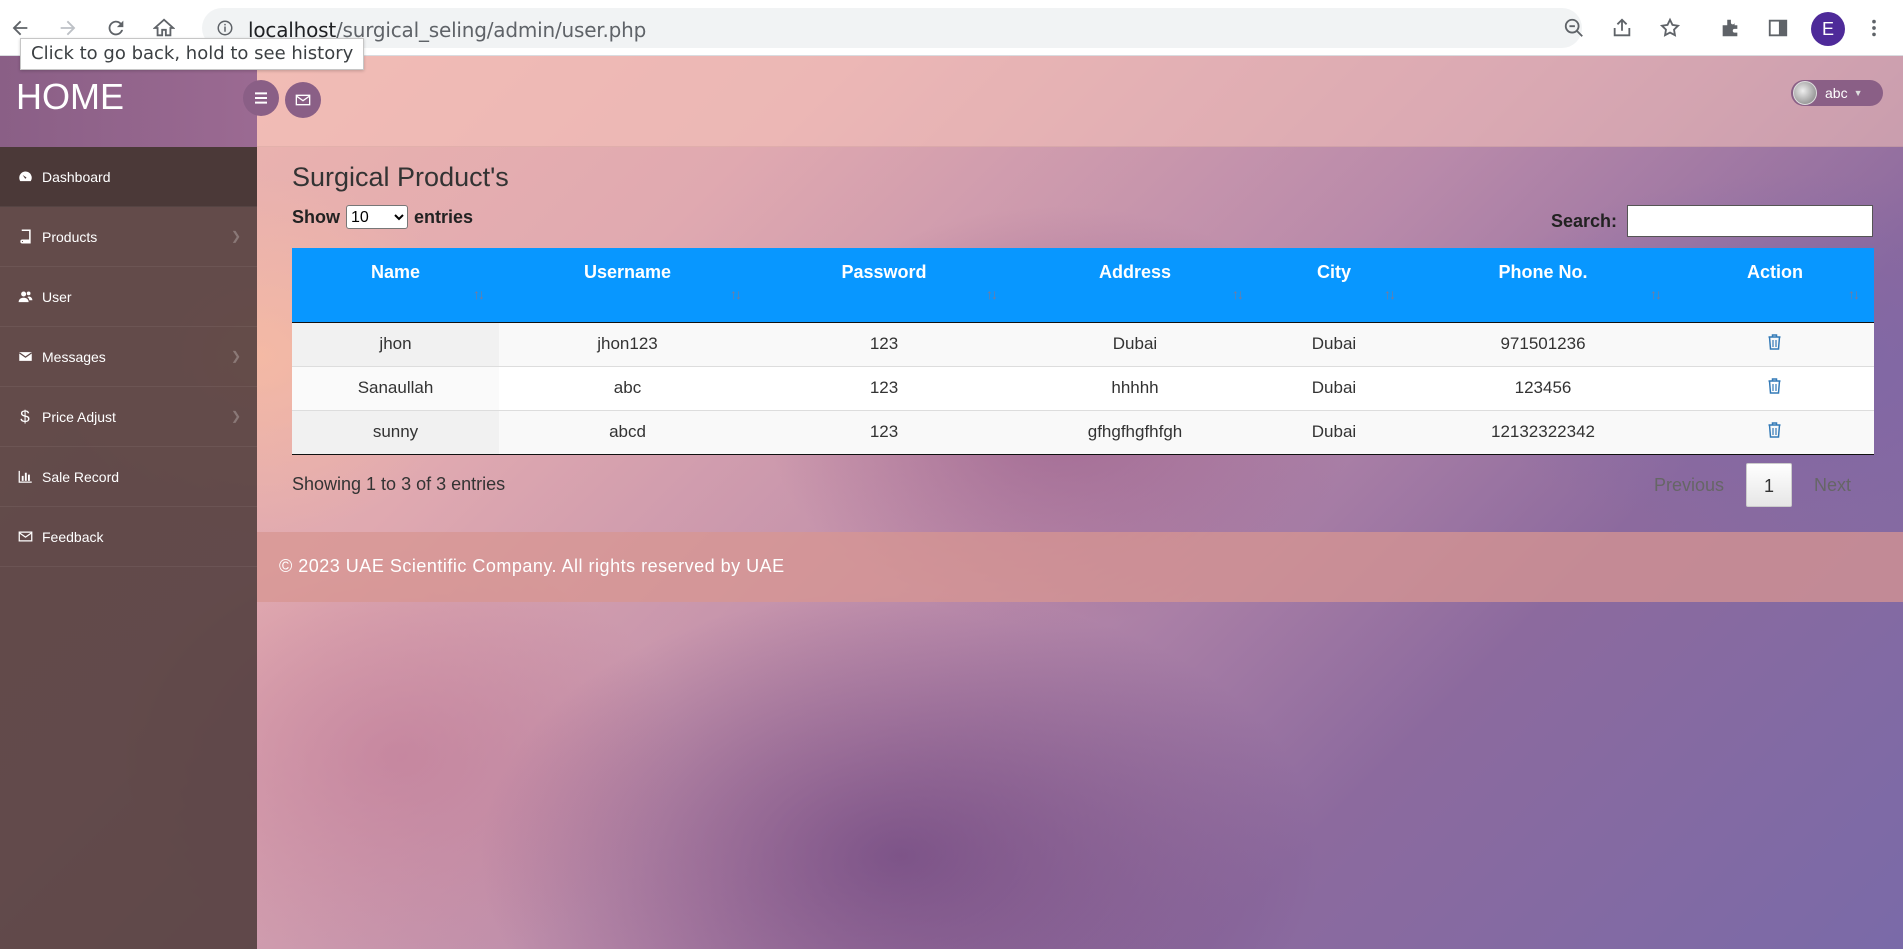 The image size is (1903, 949). Describe the element at coordinates (1828, 29) in the screenshot. I see `profile-avatar: E` at that location.